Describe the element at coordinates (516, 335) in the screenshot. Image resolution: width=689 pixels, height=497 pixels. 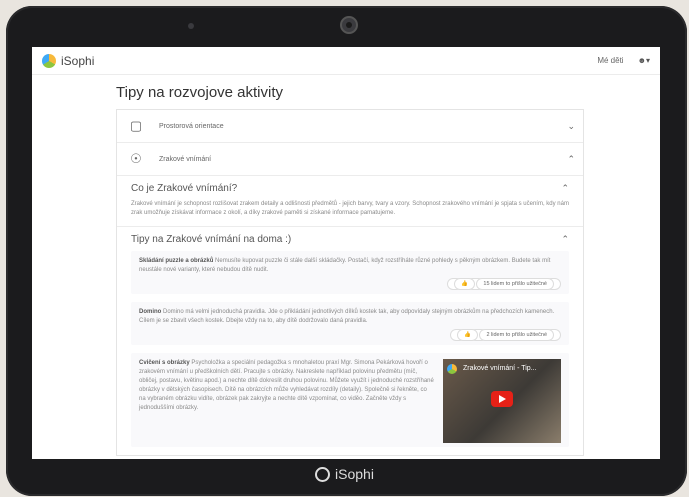
I see `useful-count: 2 lidem to přišlo užitečné` at that location.